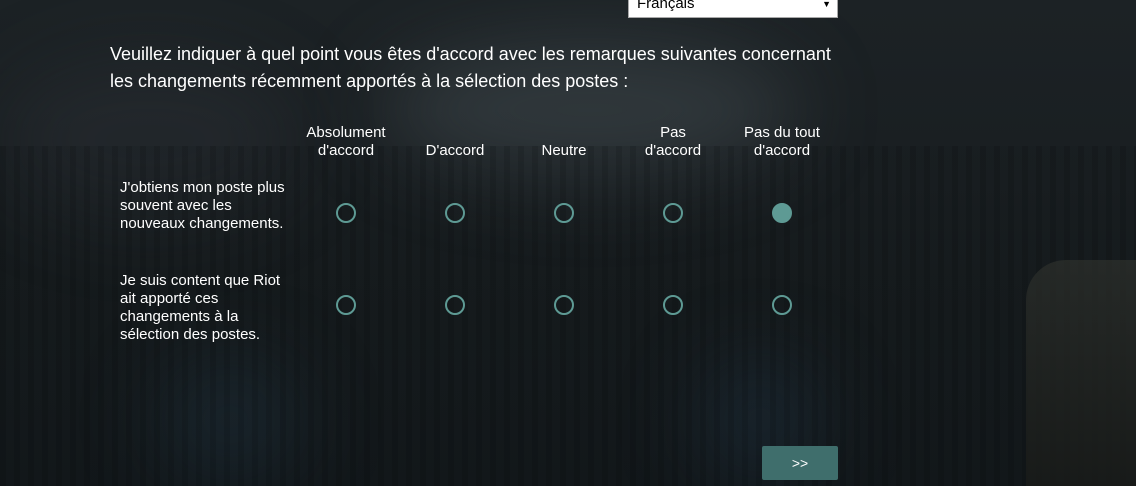  Describe the element at coordinates (455, 213) in the screenshot. I see `radio-statement1-agree` at that location.